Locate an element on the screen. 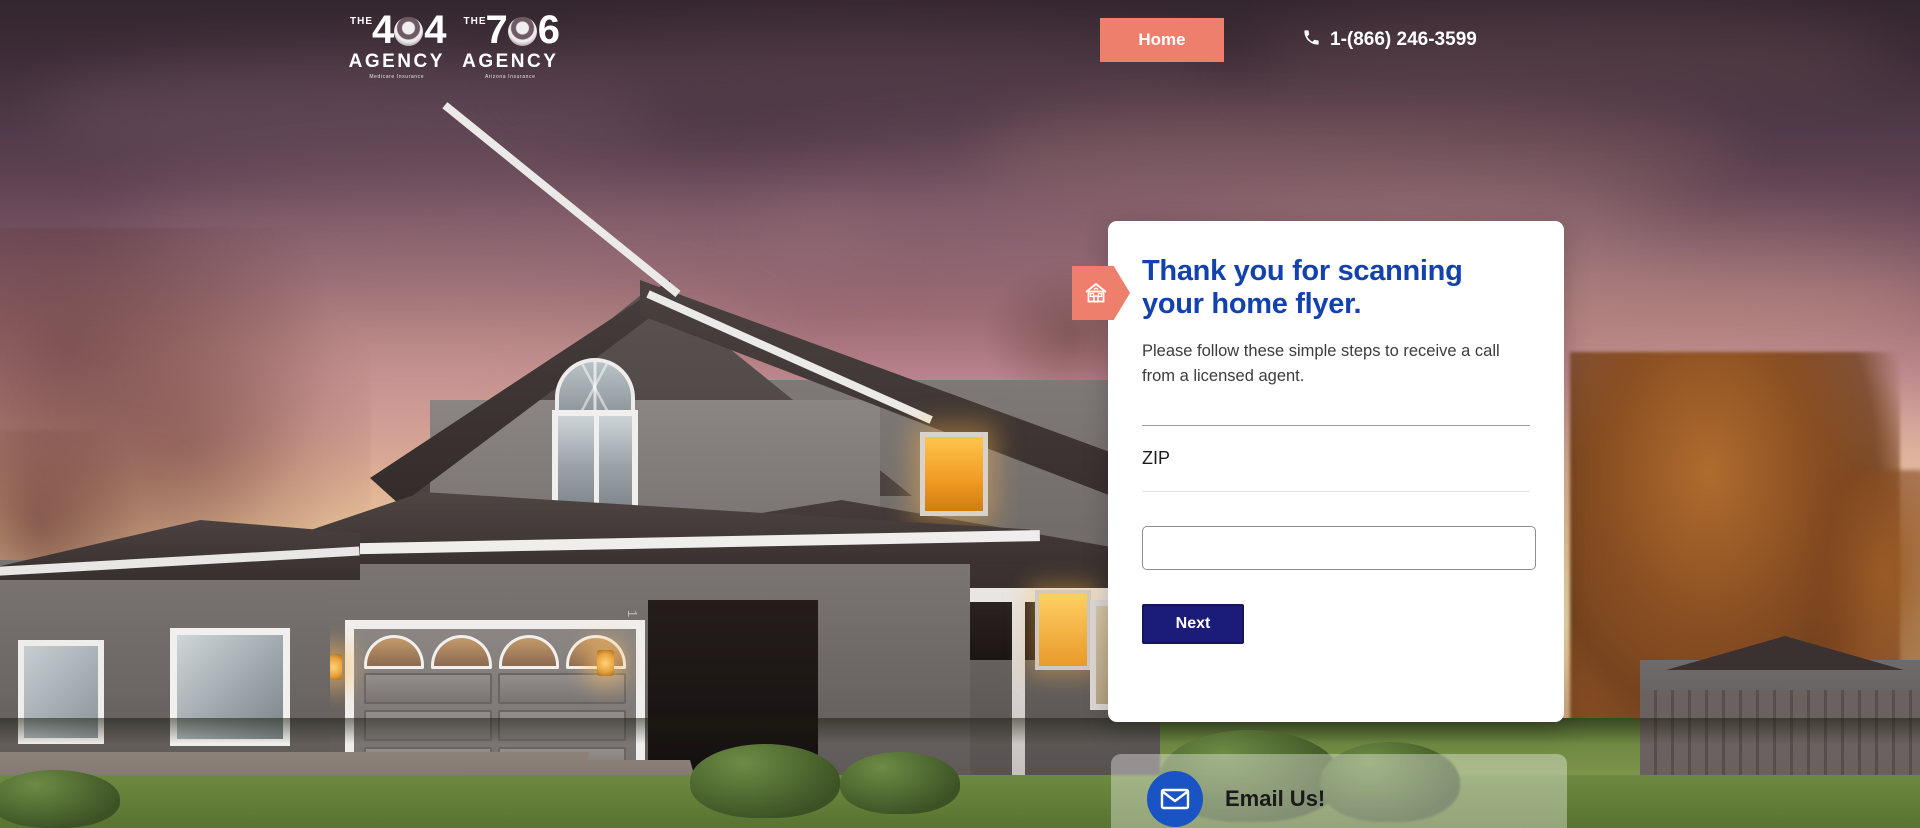 This screenshot has width=1920, height=828. divider-under-label is located at coordinates (1336, 491).